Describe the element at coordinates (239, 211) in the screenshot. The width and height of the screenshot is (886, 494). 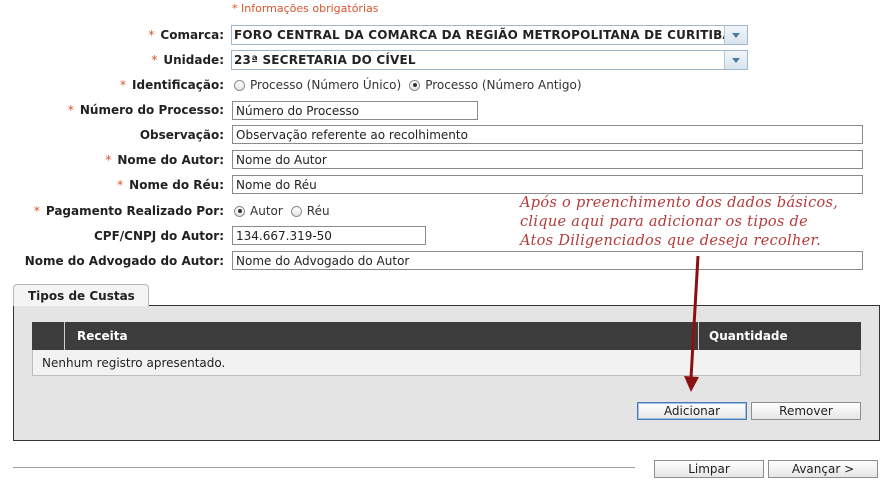
I see `radio-pagamento-autor` at that location.